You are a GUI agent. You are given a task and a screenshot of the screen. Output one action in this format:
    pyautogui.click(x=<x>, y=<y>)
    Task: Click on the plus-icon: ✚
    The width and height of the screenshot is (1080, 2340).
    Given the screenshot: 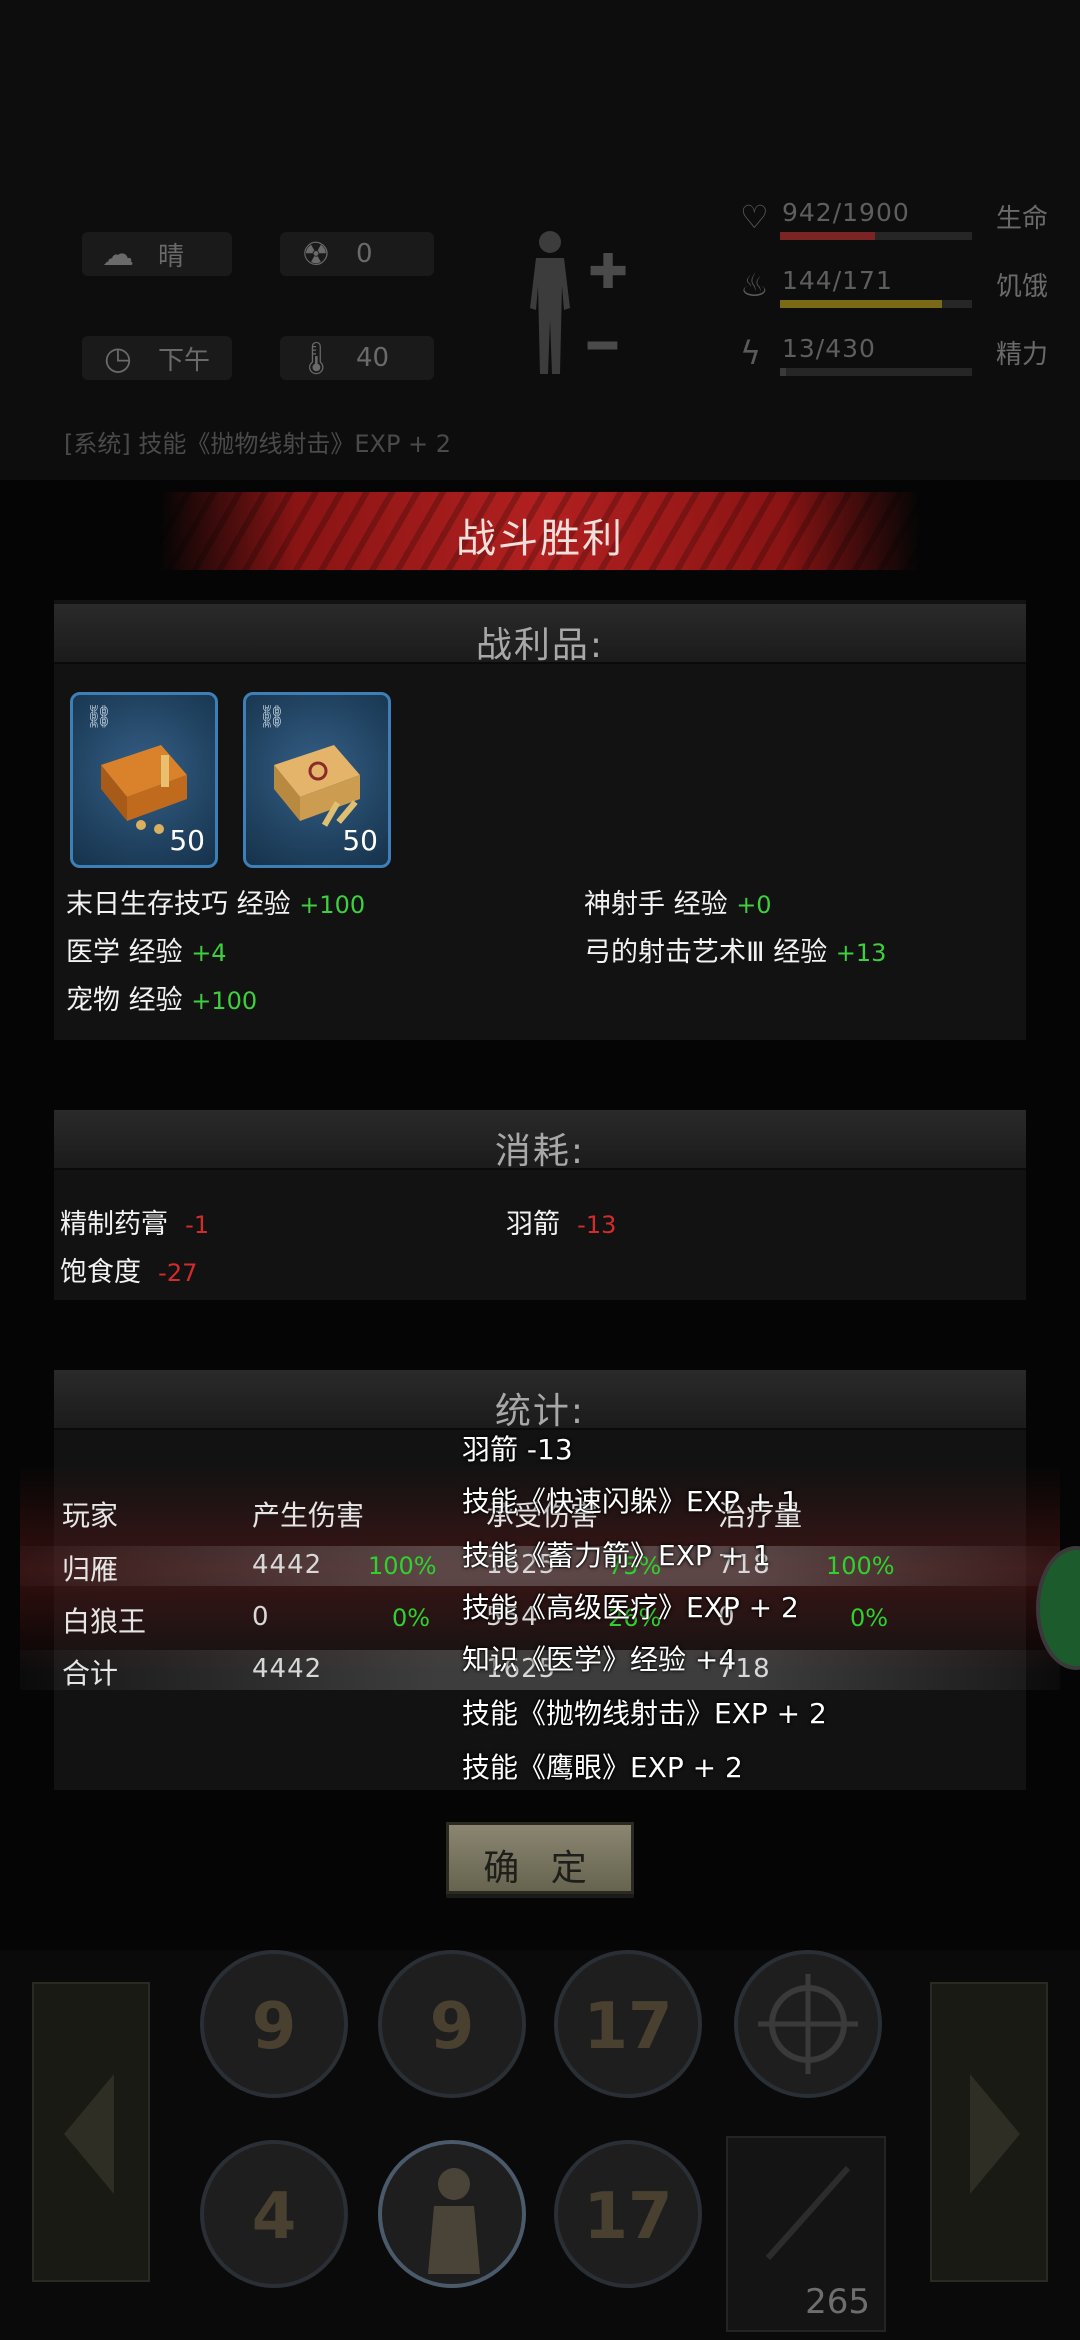 What is the action you would take?
    pyautogui.click(x=608, y=272)
    